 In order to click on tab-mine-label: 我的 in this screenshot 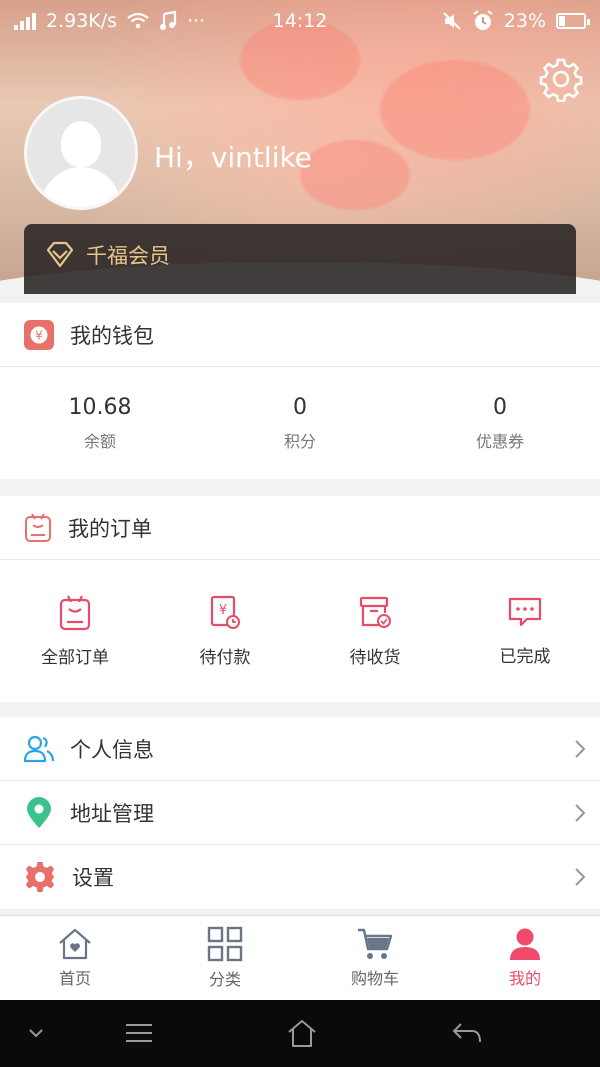, I will do `click(524, 978)`.